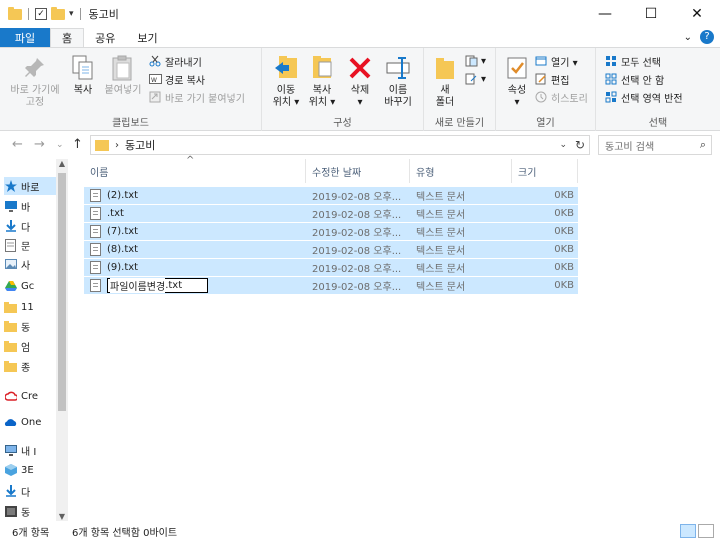  Describe the element at coordinates (702, 144) in the screenshot. I see `search-icon: ⌕` at that location.